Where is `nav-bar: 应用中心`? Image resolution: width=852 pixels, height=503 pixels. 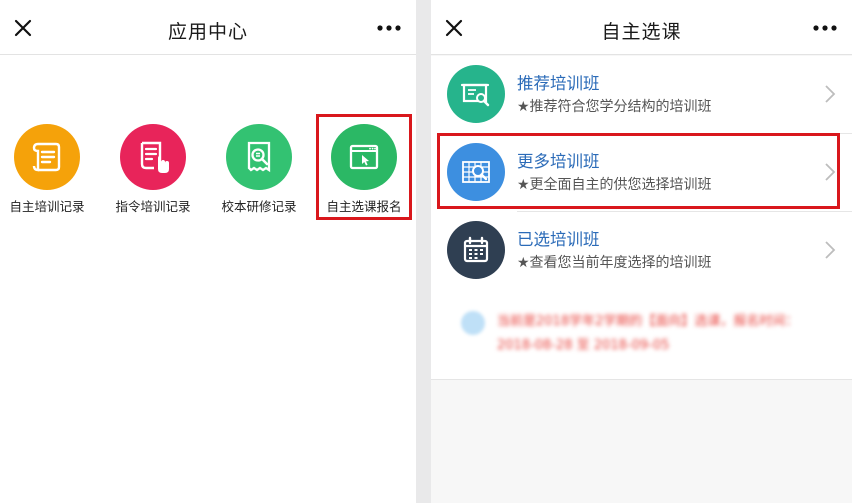 nav-bar: 应用中心 is located at coordinates (208, 27).